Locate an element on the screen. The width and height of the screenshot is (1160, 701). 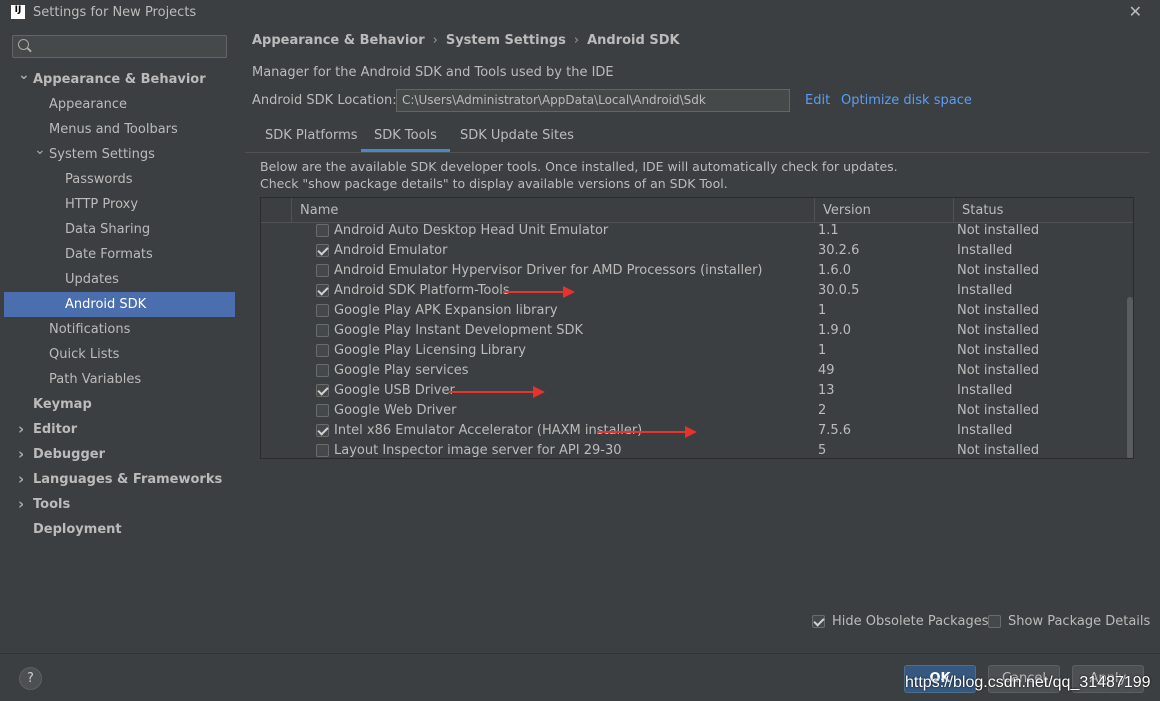
column-header-status: Status is located at coordinates (1039, 210).